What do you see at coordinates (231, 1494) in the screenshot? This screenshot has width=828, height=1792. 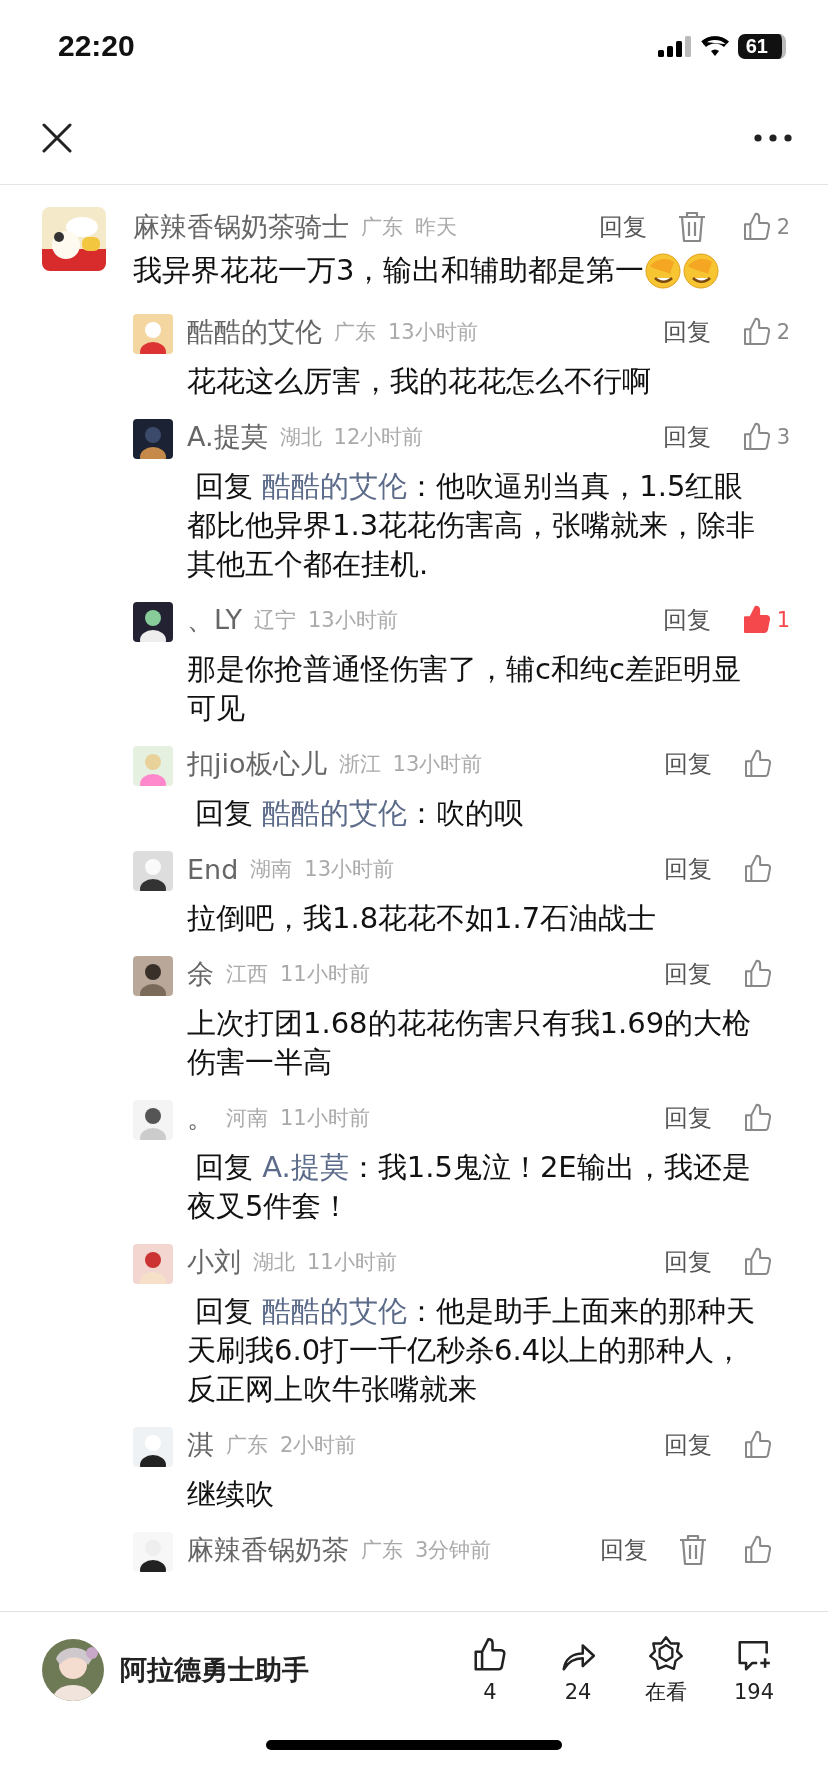 I see `reply-text: 继续吹` at bounding box center [231, 1494].